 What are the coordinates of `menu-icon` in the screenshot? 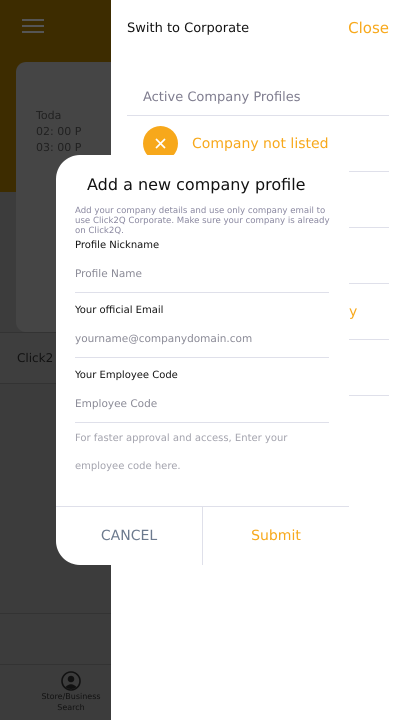 It's located at (33, 26).